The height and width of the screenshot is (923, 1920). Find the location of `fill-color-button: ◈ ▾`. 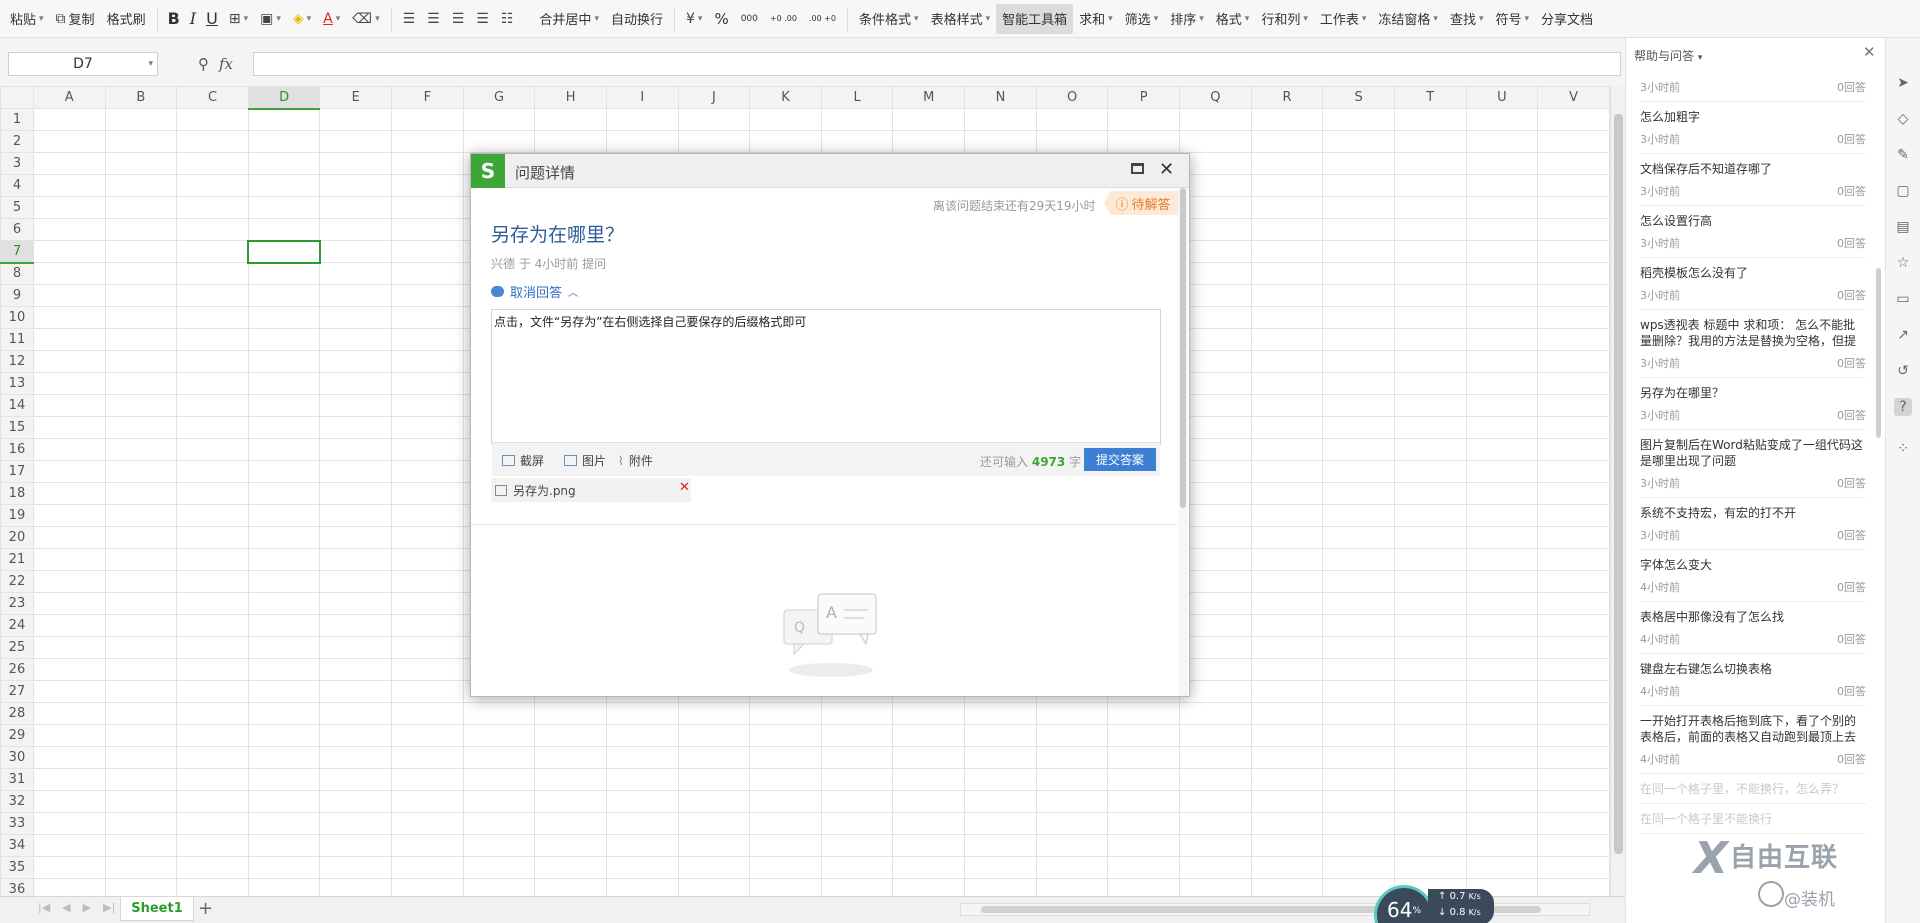

fill-color-button: ◈ ▾ is located at coordinates (302, 19).